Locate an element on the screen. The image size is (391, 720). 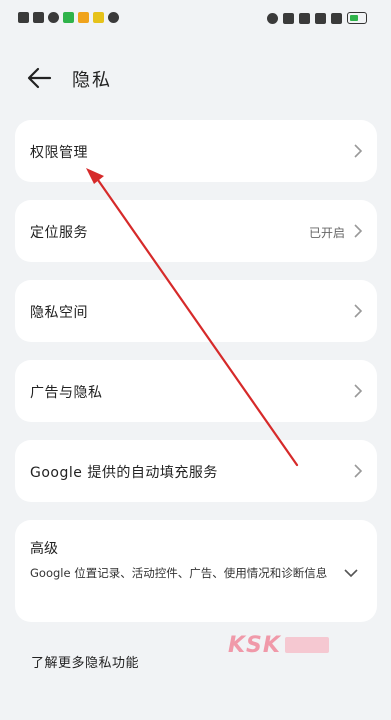
list-item-ads-privacy: 广告与隐私 is located at coordinates (196, 391).